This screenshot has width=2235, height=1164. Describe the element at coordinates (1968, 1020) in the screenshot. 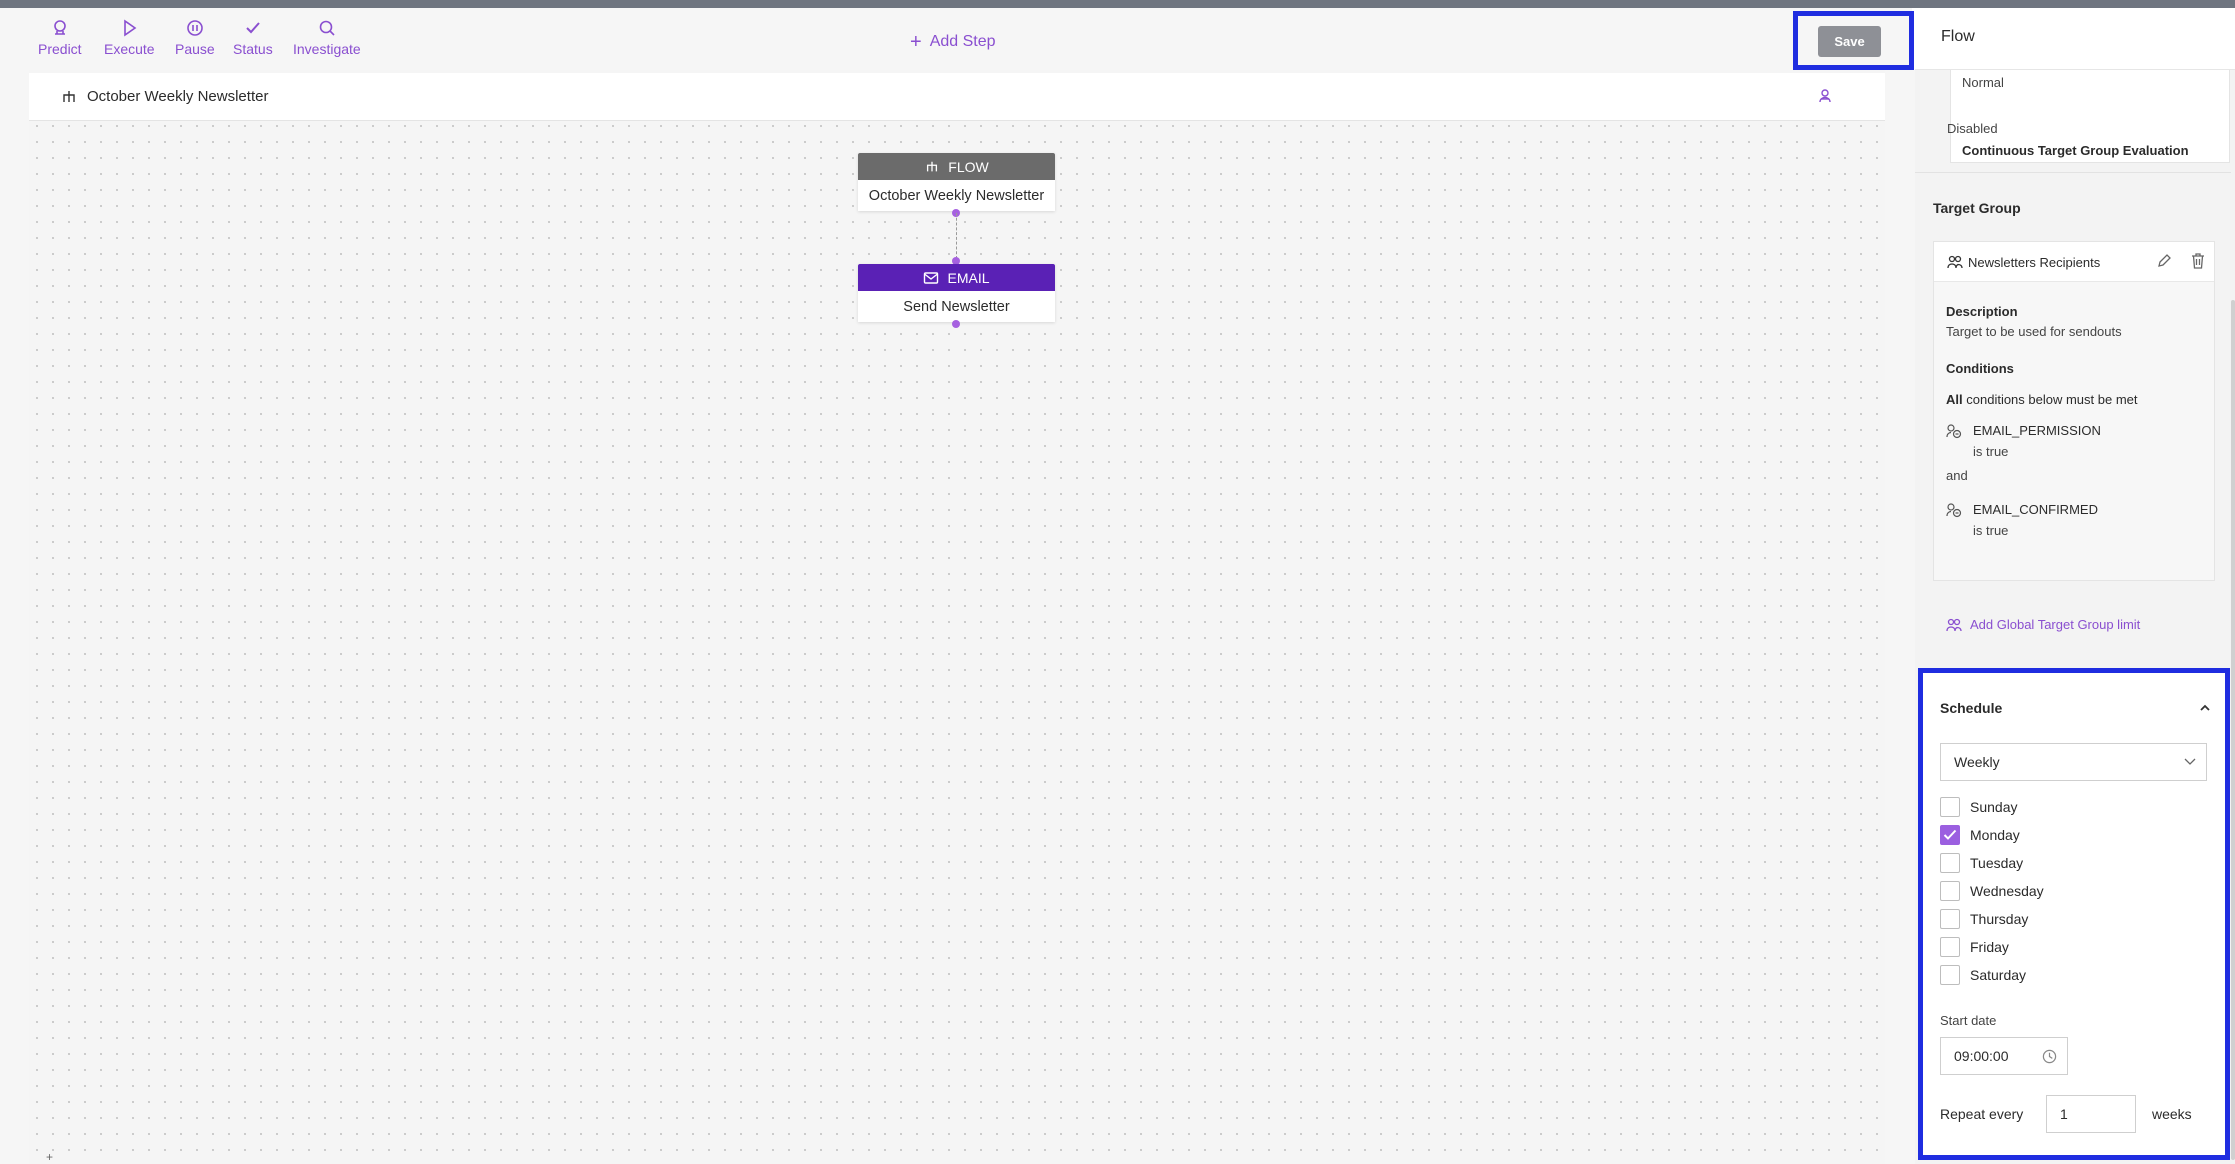

I see `start-date-label: Start date` at that location.